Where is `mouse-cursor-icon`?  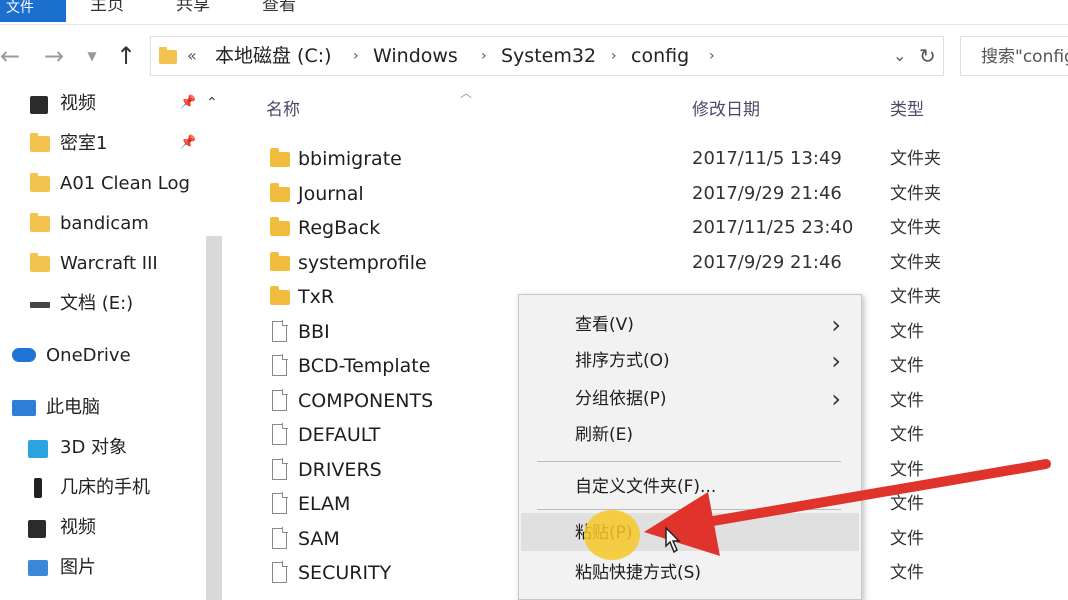
mouse-cursor-icon is located at coordinates (673, 540).